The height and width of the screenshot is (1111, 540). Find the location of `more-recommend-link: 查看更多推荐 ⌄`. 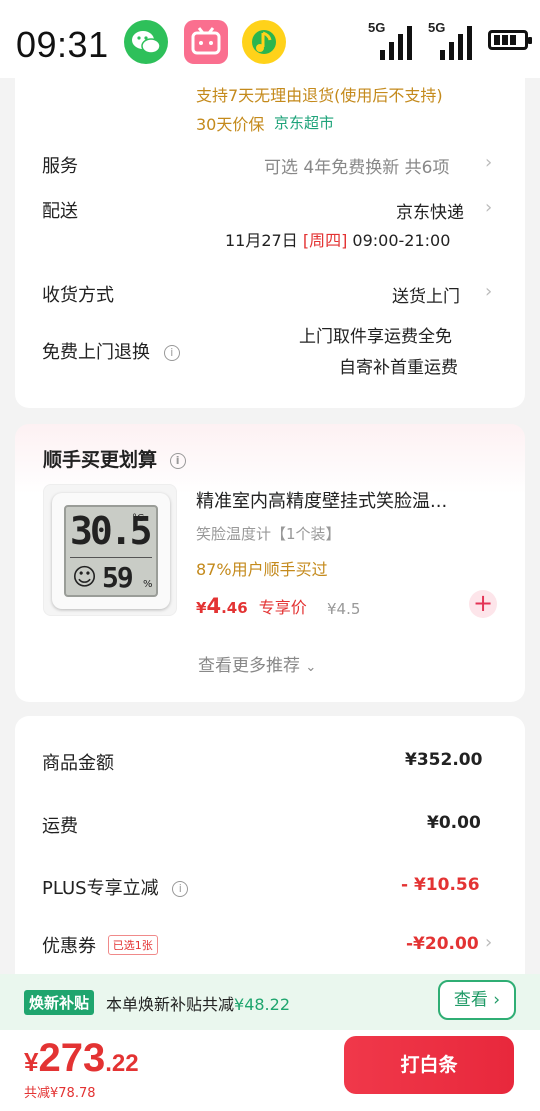

more-recommend-link: 查看更多推荐 ⌄ is located at coordinates (257, 663).